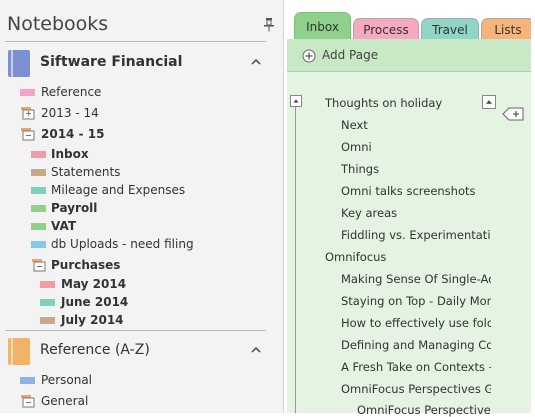  Describe the element at coordinates (408, 257) in the screenshot. I see `page-item: Omnifocus` at that location.